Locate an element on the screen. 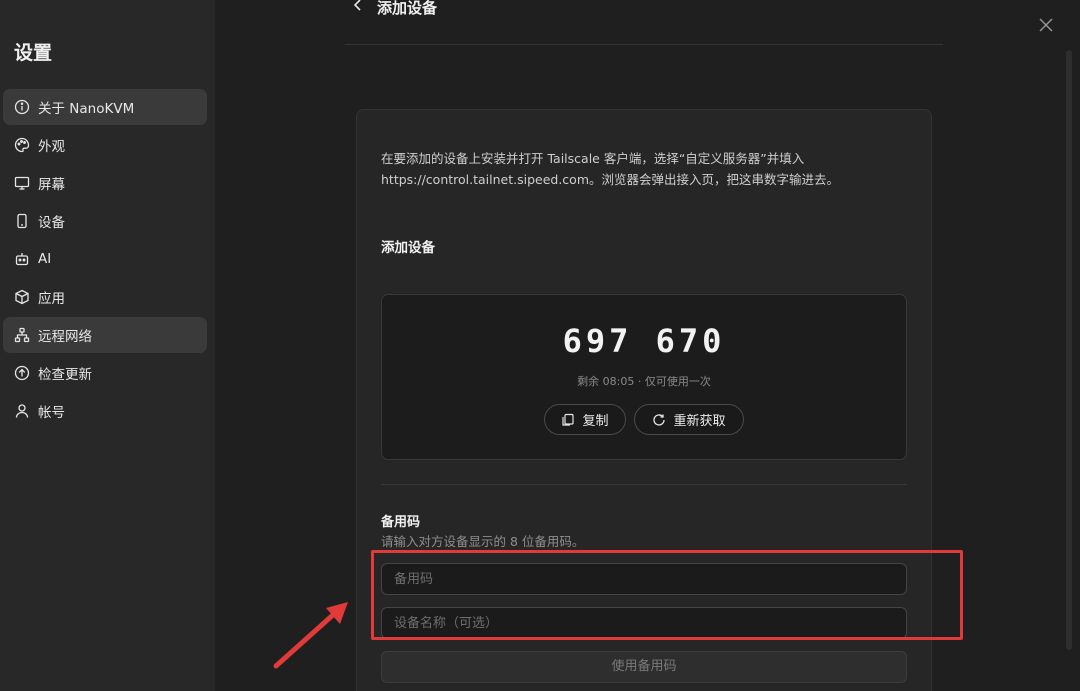  sidebar-item-label: 检查更新 is located at coordinates (65, 375).